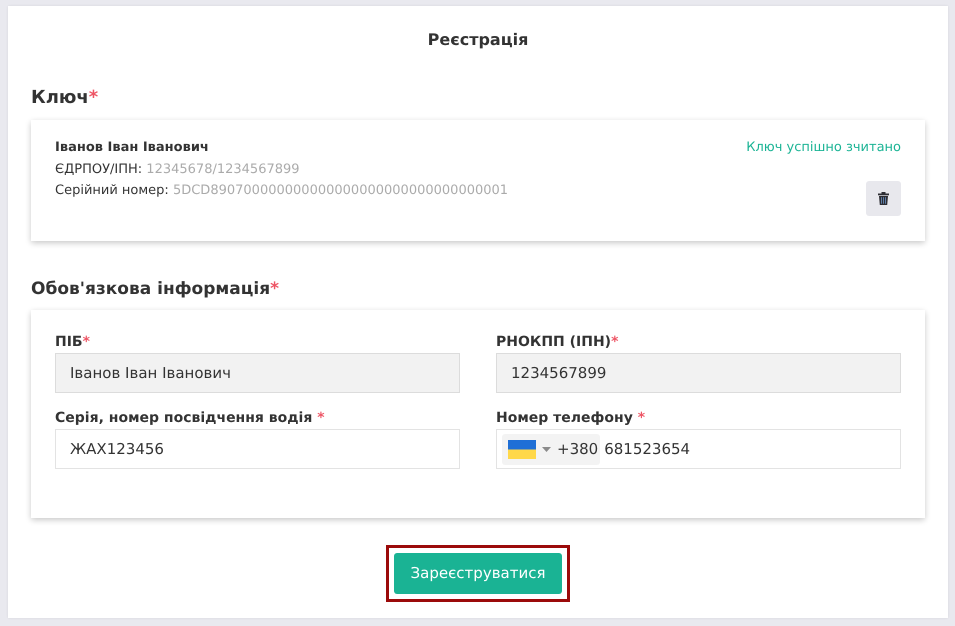 This screenshot has width=955, height=626. I want to click on field-label: РНОКПП (ІПН)*, so click(558, 342).